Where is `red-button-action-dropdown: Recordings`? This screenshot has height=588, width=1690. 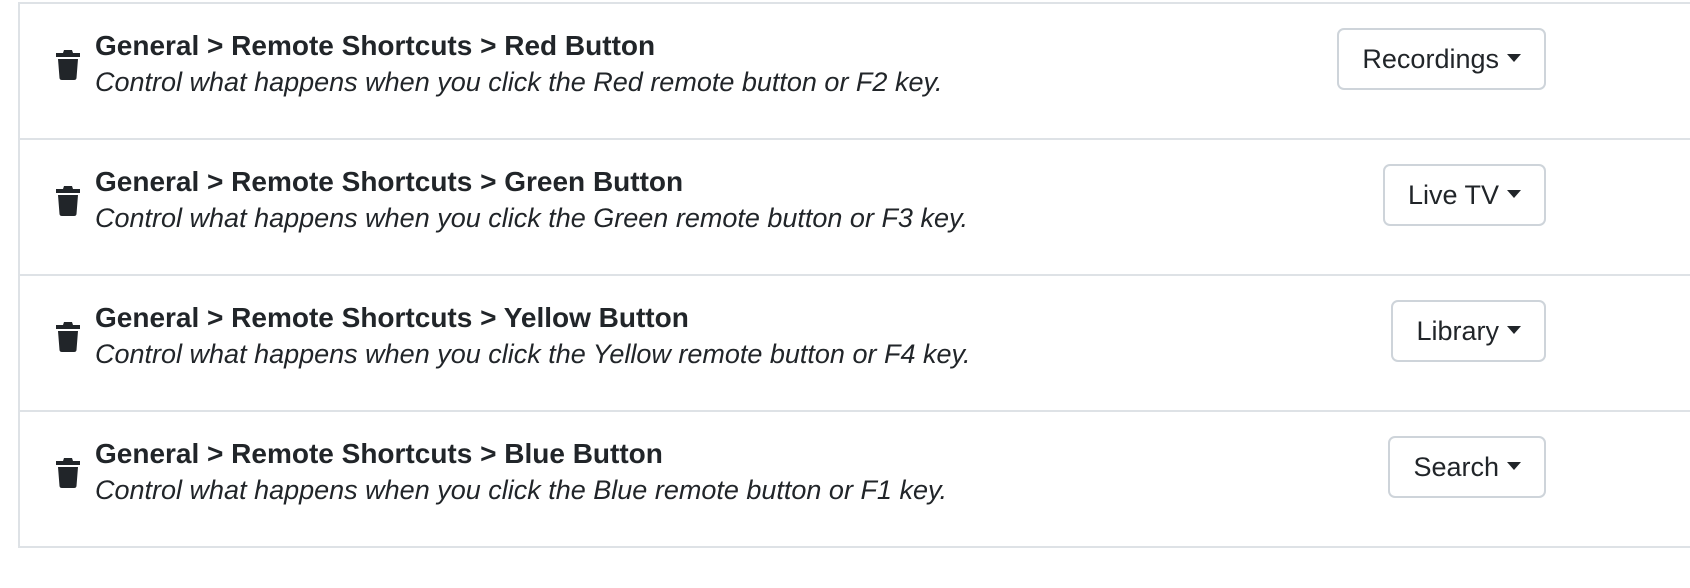
red-button-action-dropdown: Recordings is located at coordinates (1441, 59).